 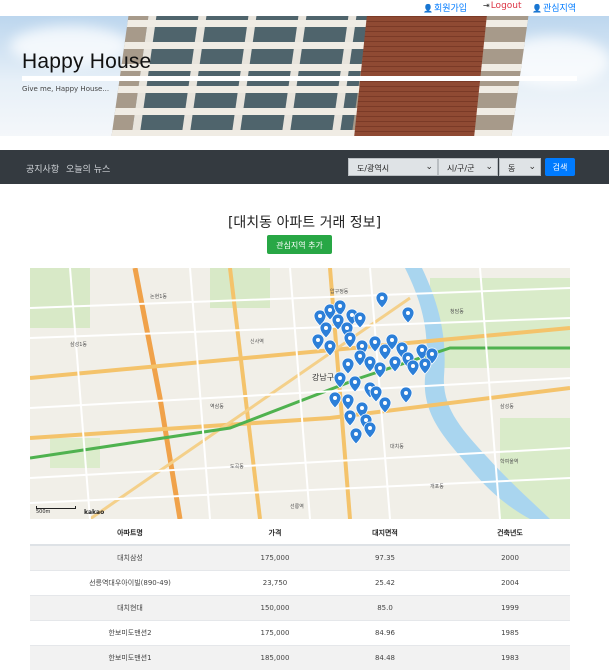 What do you see at coordinates (275, 582) in the screenshot?
I see `cell-price: 23,750` at bounding box center [275, 582].